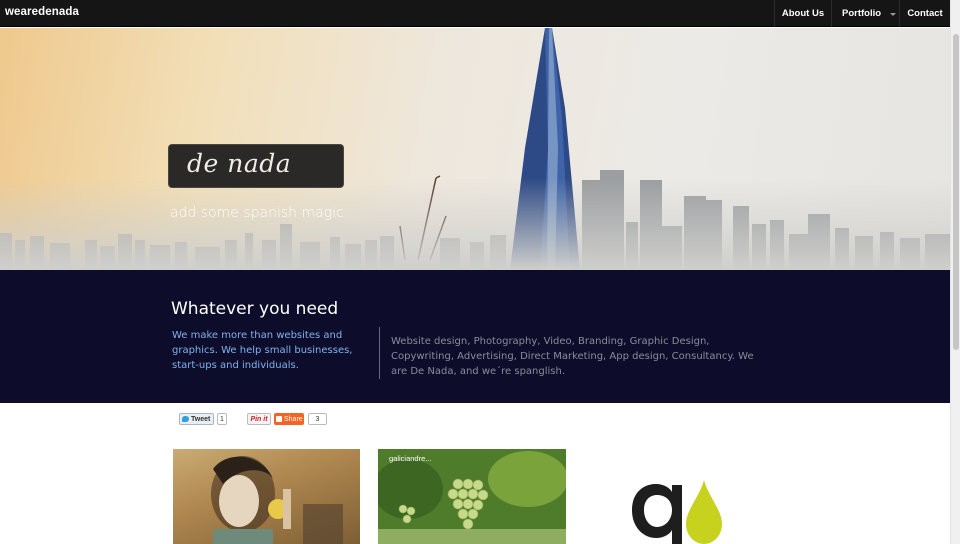 Image resolution: width=960 pixels, height=544 pixels. I want to click on page-scrollbar, so click(955, 272).